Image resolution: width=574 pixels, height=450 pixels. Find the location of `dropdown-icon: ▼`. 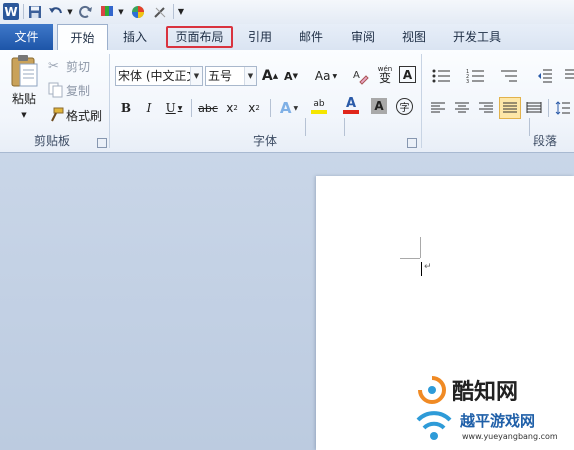

dropdown-icon: ▼ is located at coordinates (121, 11).